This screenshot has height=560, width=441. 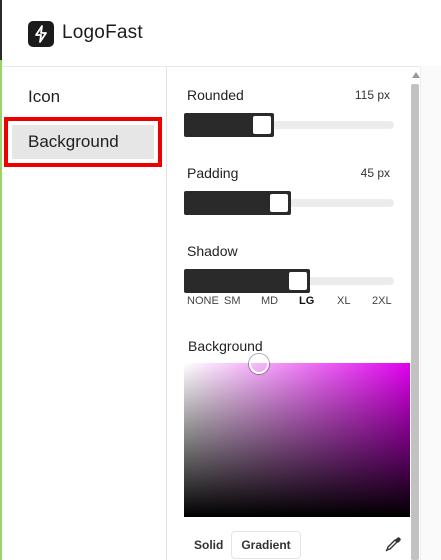 What do you see at coordinates (262, 125) in the screenshot?
I see `rounded-slider-handle` at bounding box center [262, 125].